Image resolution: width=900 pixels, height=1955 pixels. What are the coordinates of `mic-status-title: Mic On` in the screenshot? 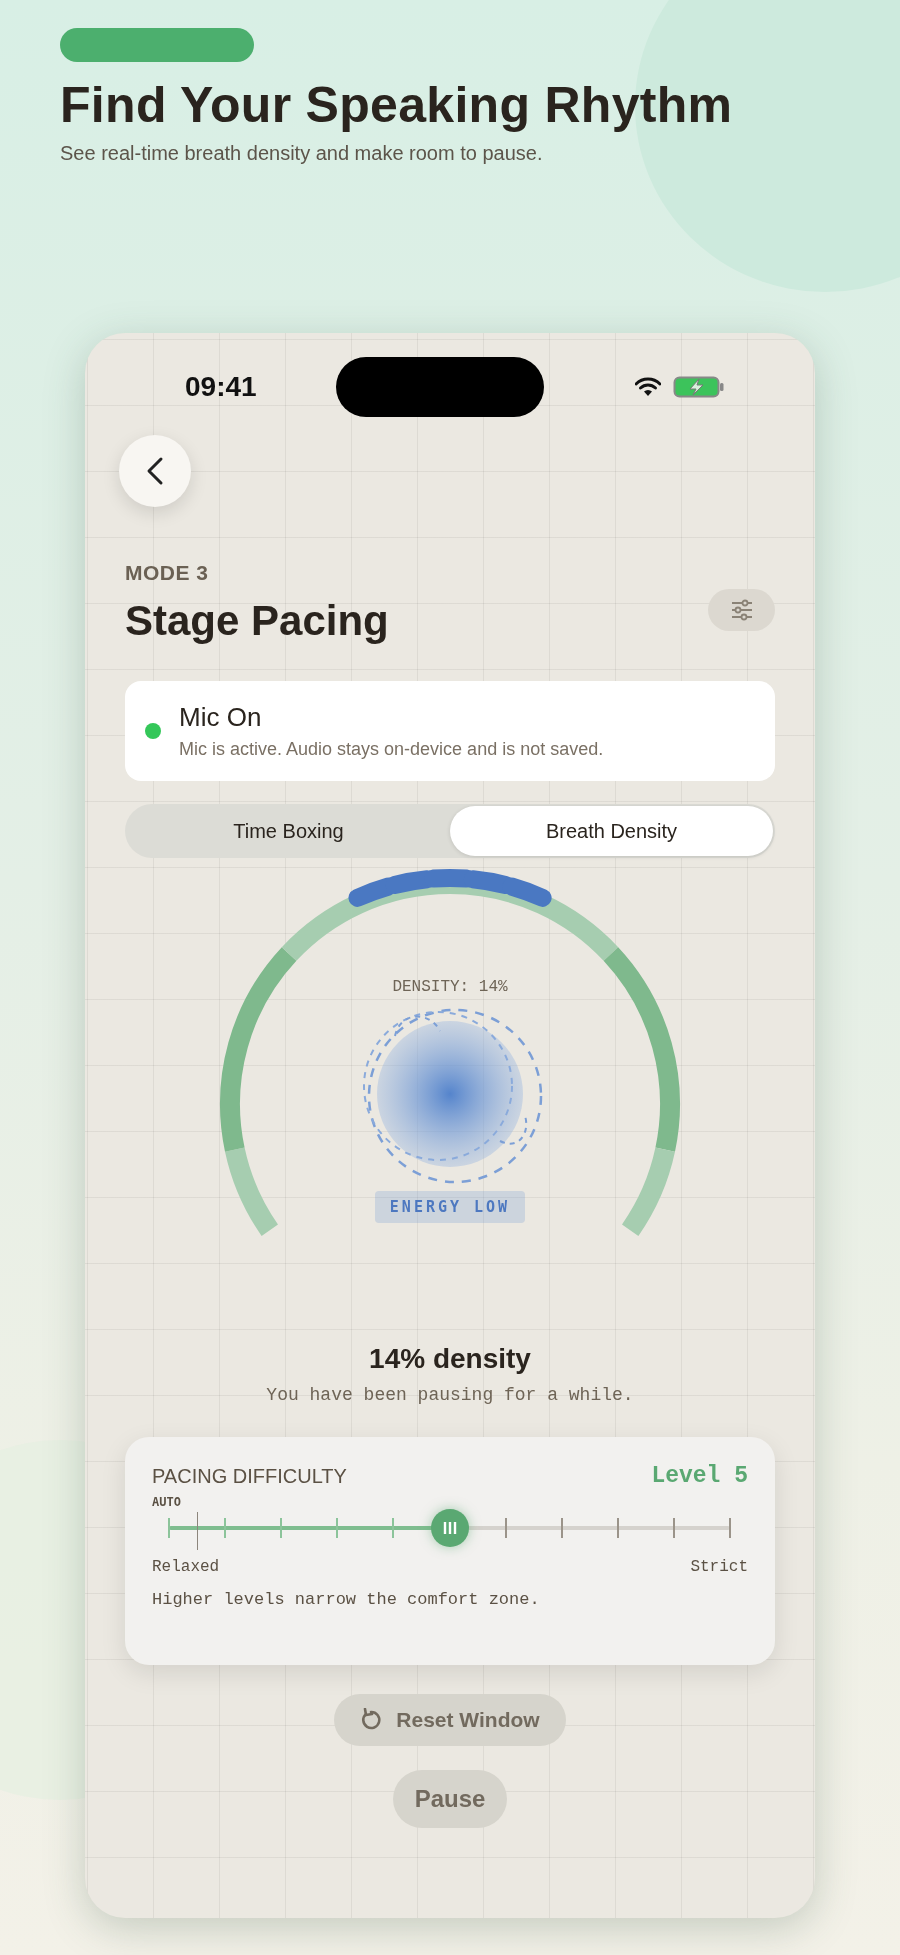 It's located at (221, 717).